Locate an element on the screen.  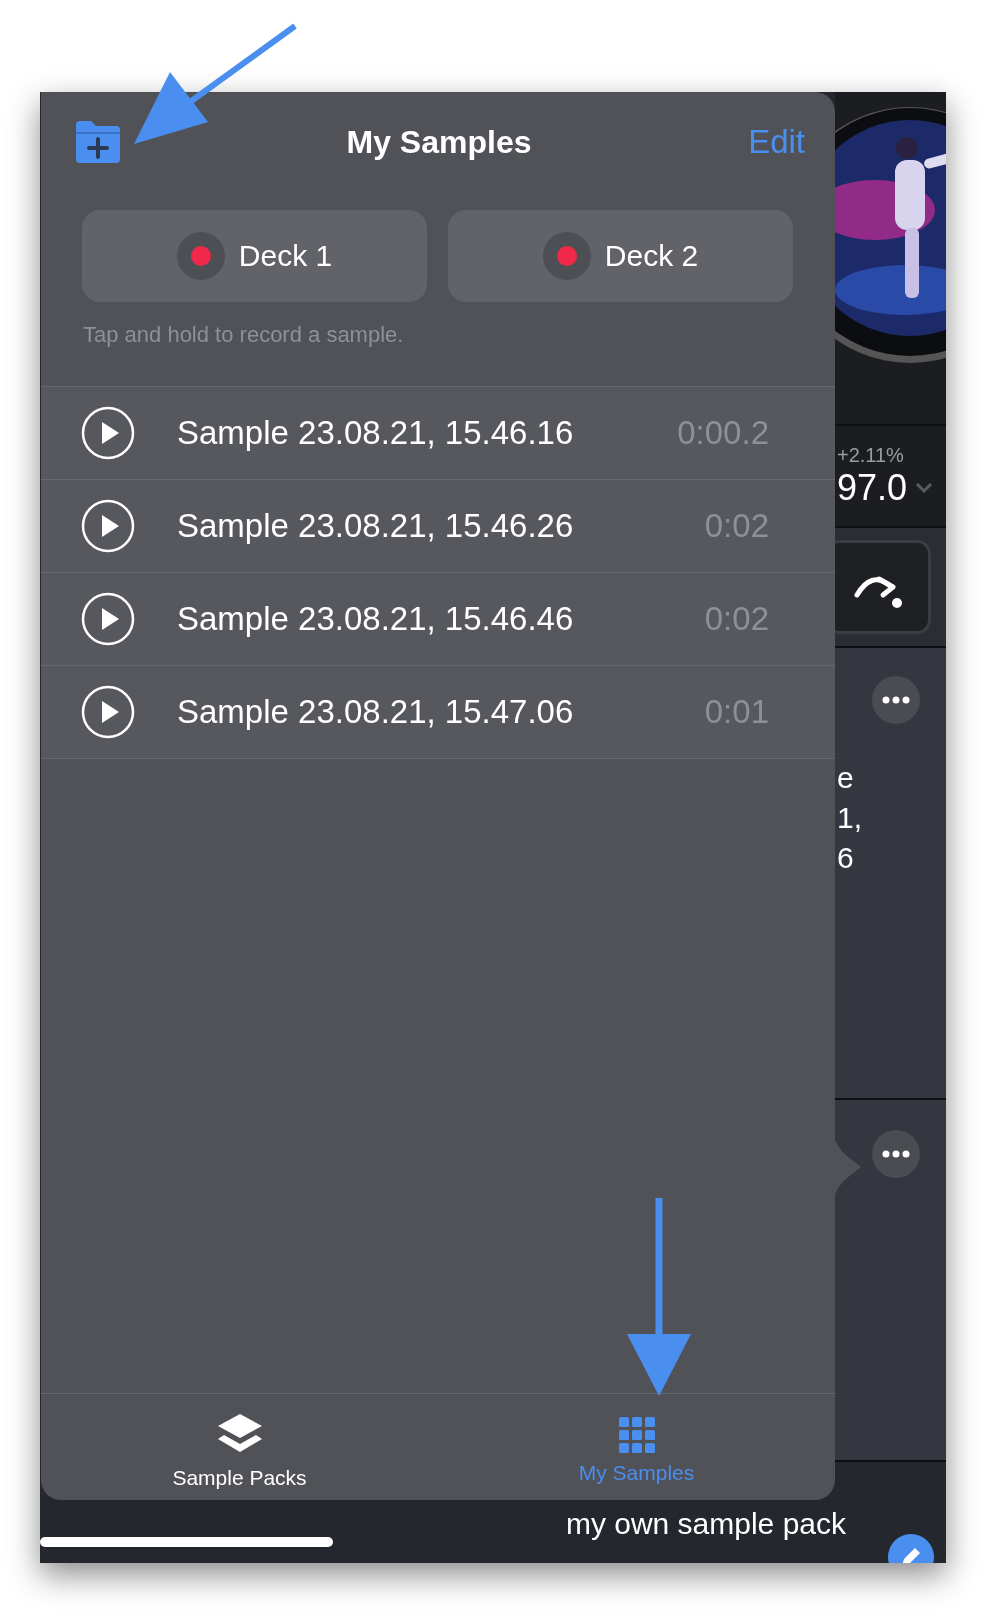
sample-duration: 0:01 is located at coordinates (736, 712).